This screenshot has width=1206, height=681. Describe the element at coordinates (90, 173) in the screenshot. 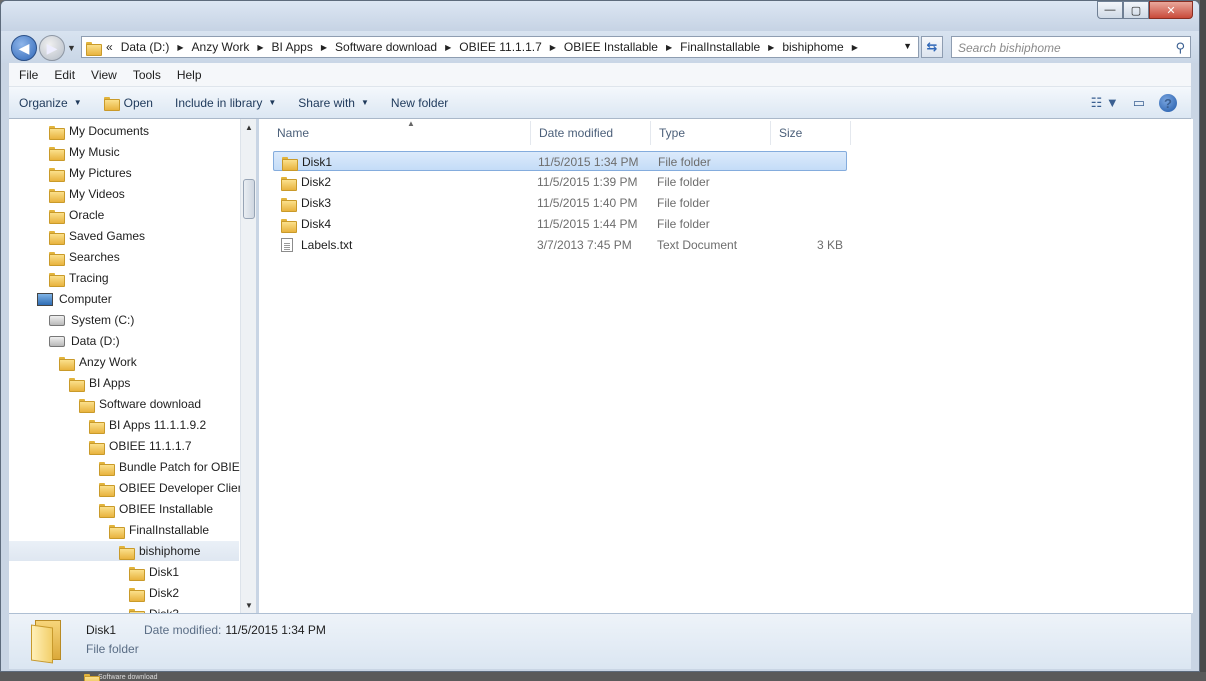

I see `tree-item: My Pictures` at that location.